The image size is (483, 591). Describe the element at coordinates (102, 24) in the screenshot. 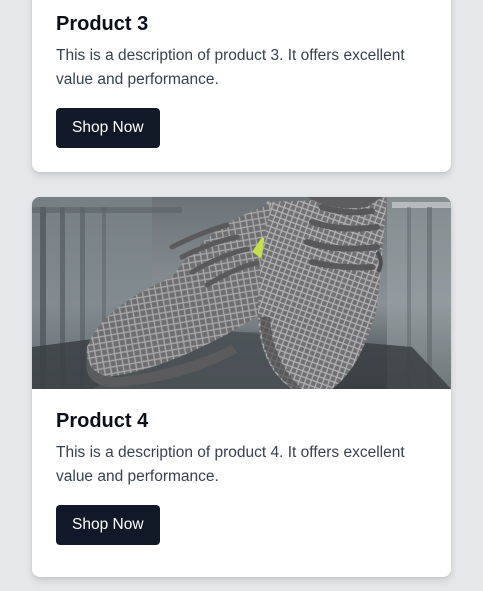

I see `product-title: Product 3` at that location.